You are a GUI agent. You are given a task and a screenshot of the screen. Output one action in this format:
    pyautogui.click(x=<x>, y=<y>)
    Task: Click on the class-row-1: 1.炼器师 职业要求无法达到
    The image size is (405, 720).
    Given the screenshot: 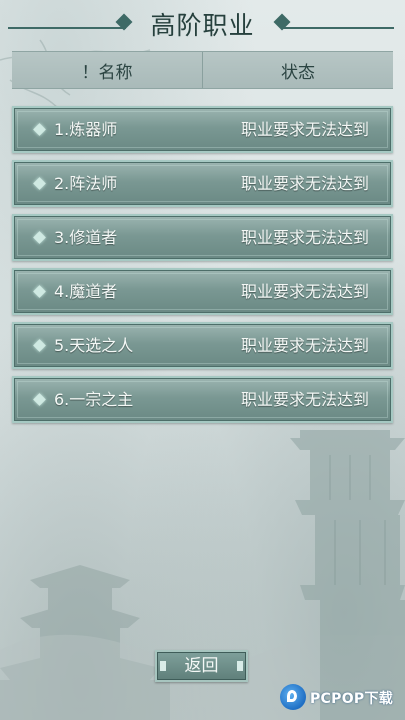 What is the action you would take?
    pyautogui.click(x=202, y=129)
    